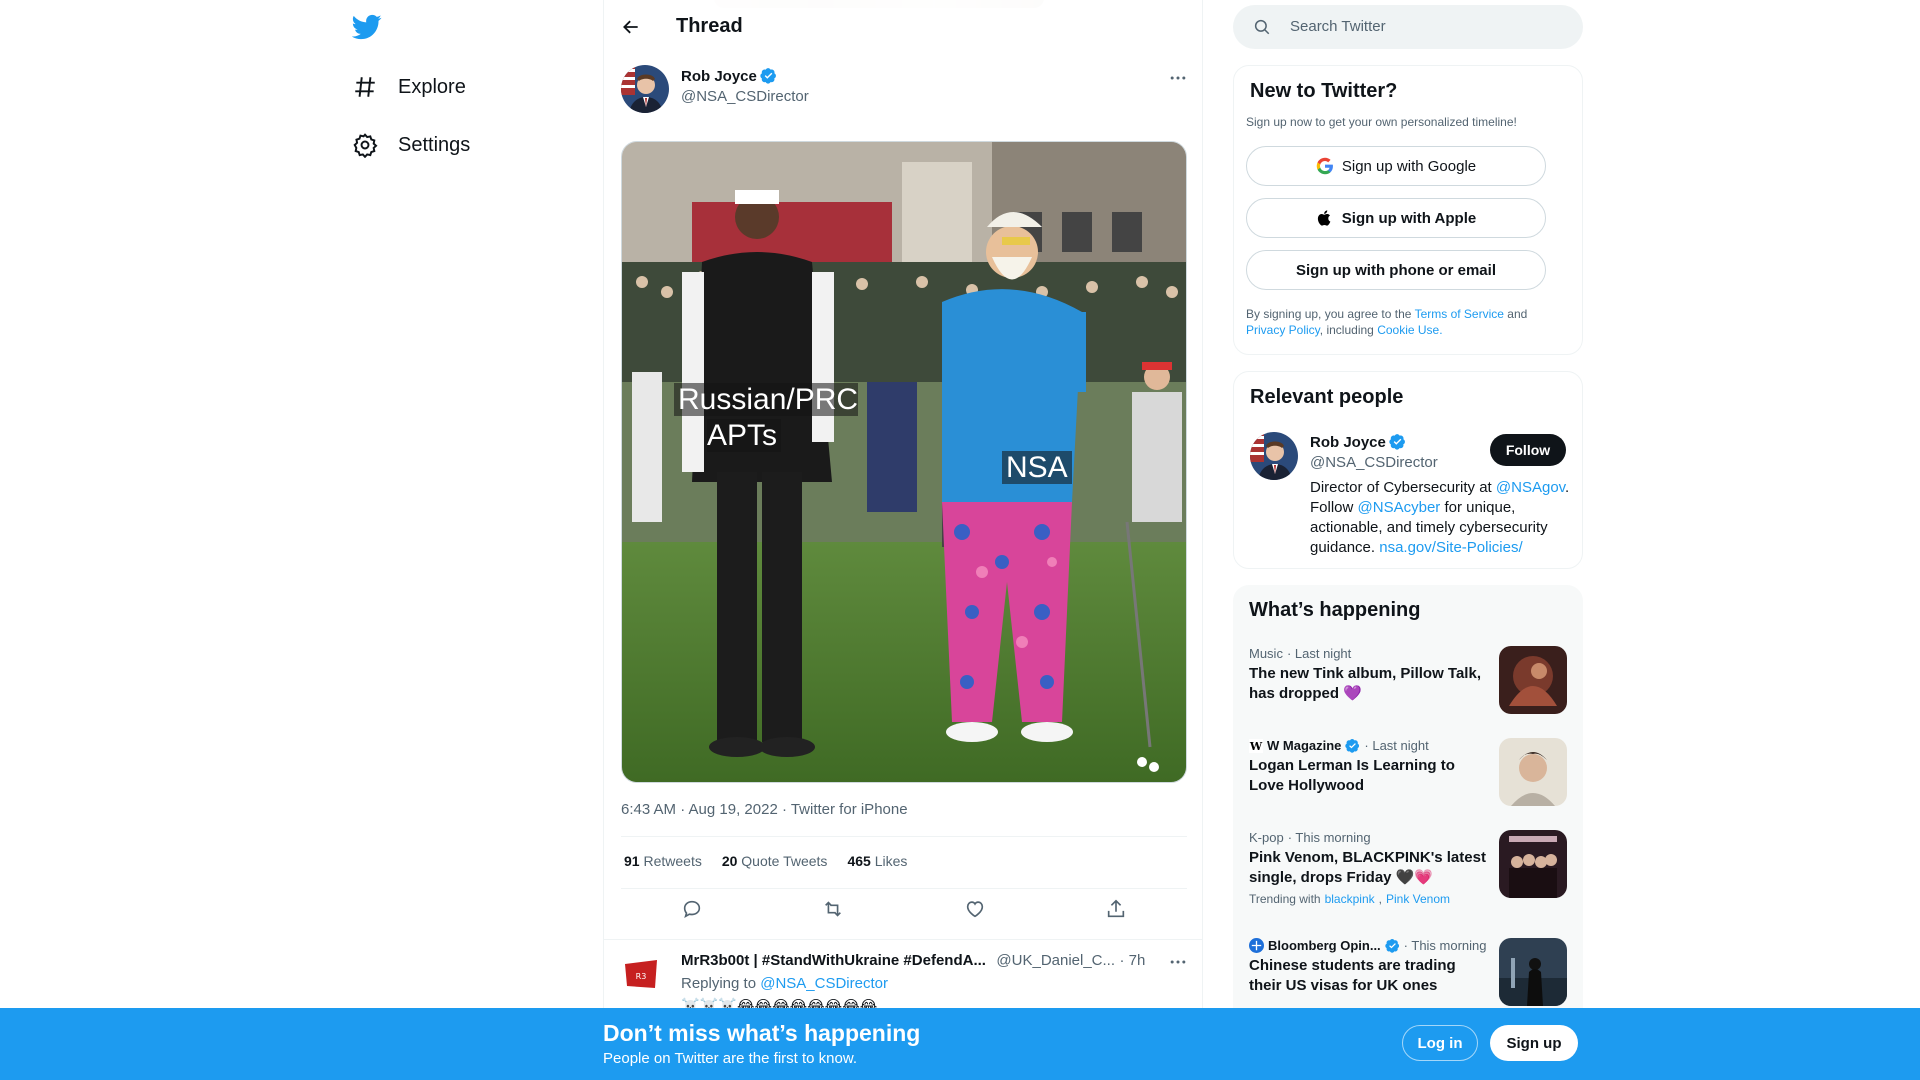  Describe the element at coordinates (1450, 547) in the screenshot. I see `bio-link-site-policies: nsa.gov/Site-Policies/` at that location.